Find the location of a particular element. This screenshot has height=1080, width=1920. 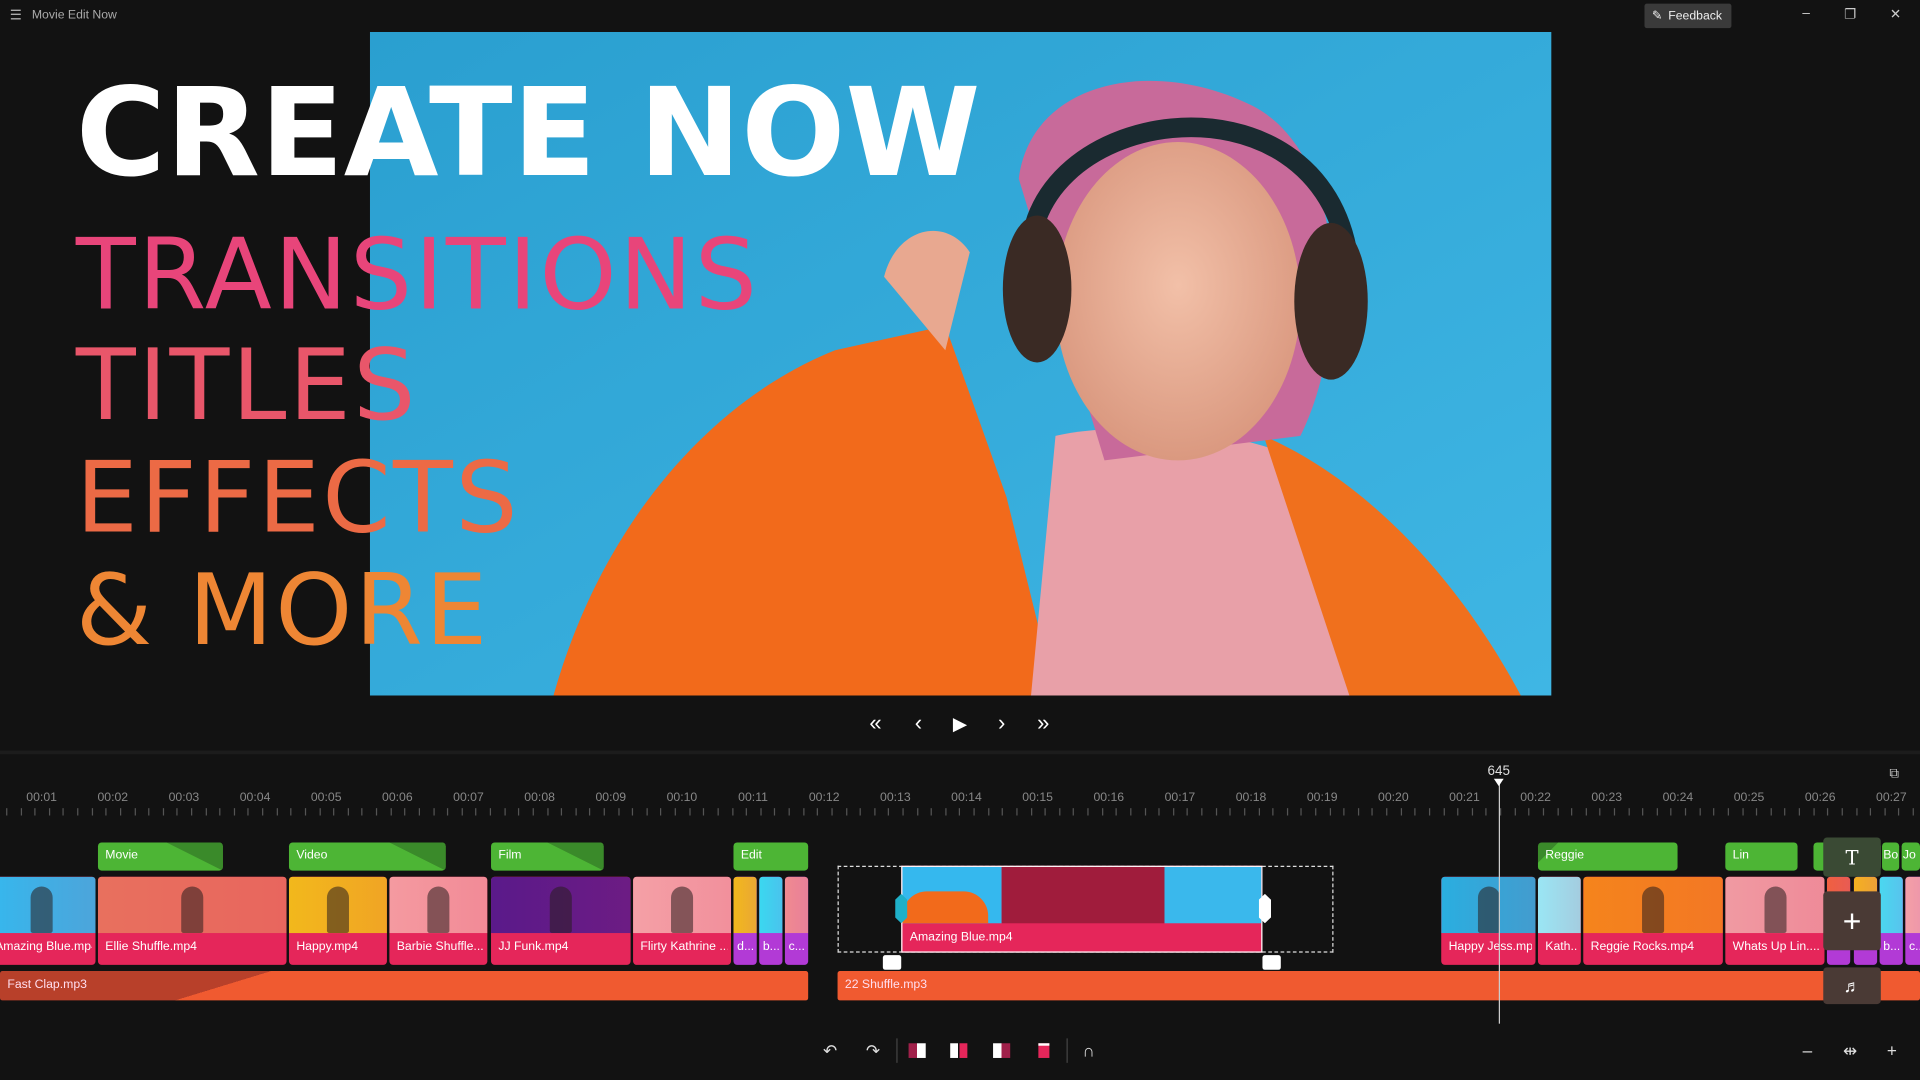

title-clip: Video is located at coordinates (367, 856).